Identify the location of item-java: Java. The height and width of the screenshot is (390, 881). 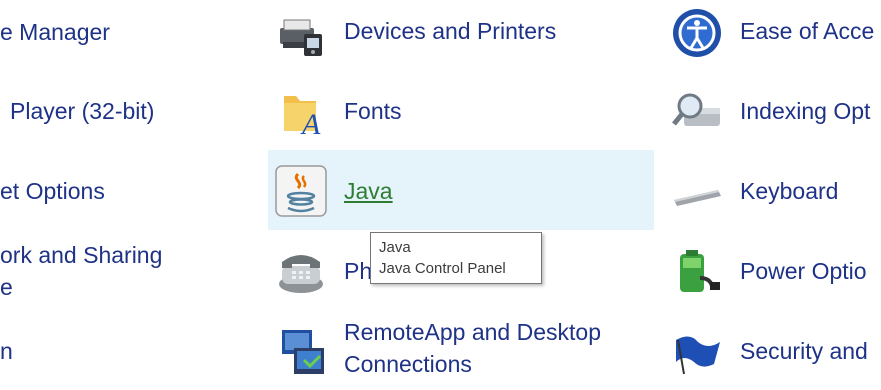
(461, 190).